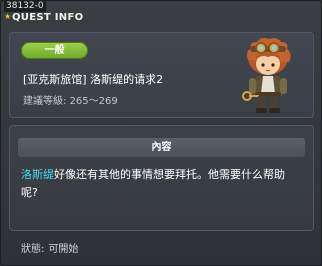  Describe the element at coordinates (161, 18) in the screenshot. I see `title-bar: ★ QUEST INFO` at that location.